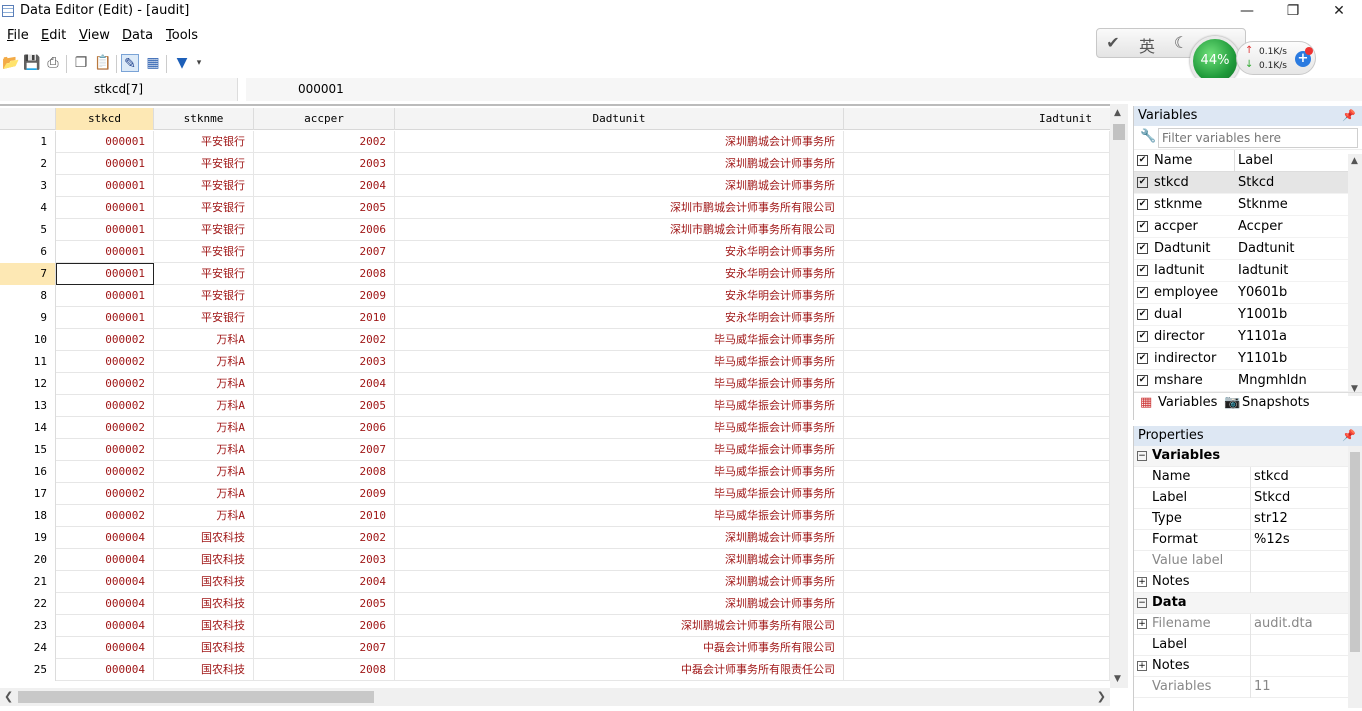  What do you see at coordinates (324, 296) in the screenshot?
I see `grid-cell: 2009` at bounding box center [324, 296].